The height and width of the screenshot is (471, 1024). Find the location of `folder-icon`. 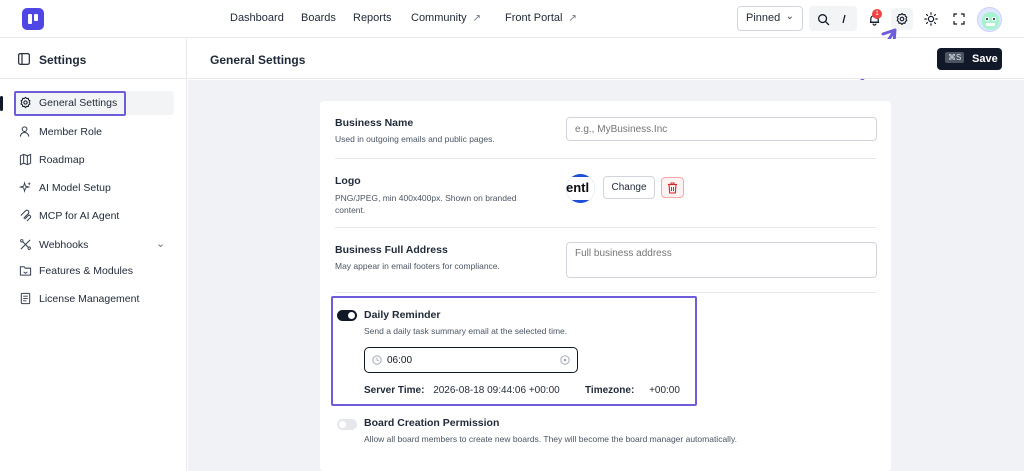

folder-icon is located at coordinates (25, 271).